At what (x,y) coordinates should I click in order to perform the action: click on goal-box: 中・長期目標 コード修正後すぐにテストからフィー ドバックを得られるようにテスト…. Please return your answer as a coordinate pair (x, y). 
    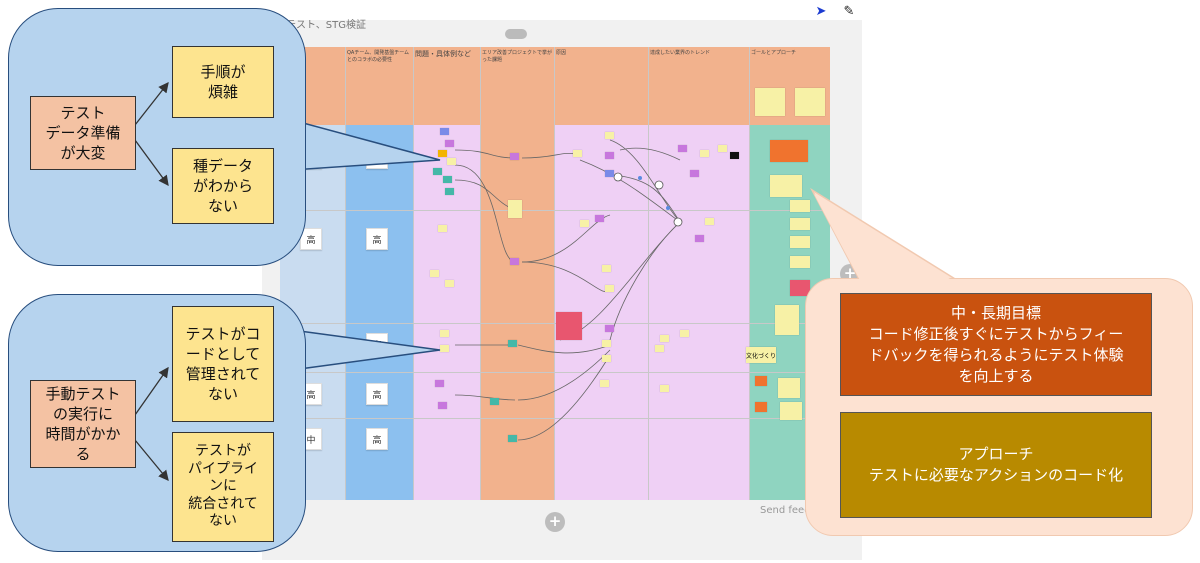
    Looking at the image, I should click on (996, 344).